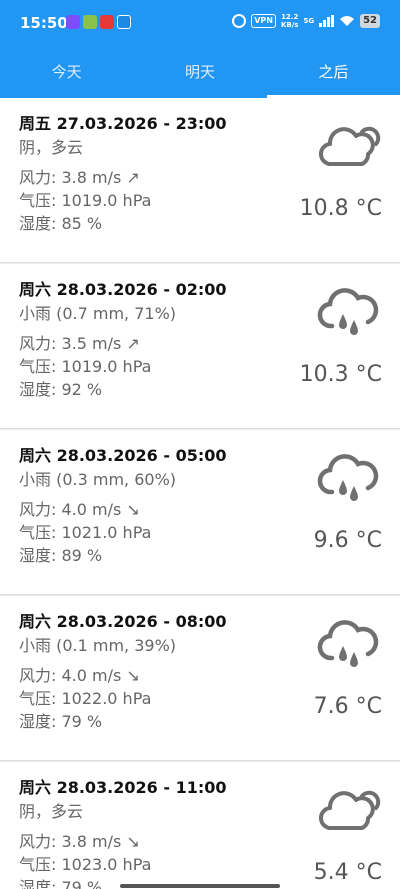 This screenshot has height=889, width=400. Describe the element at coordinates (85, 532) in the screenshot. I see `forecast-pressure: 气压: 1021.0 hPa` at that location.